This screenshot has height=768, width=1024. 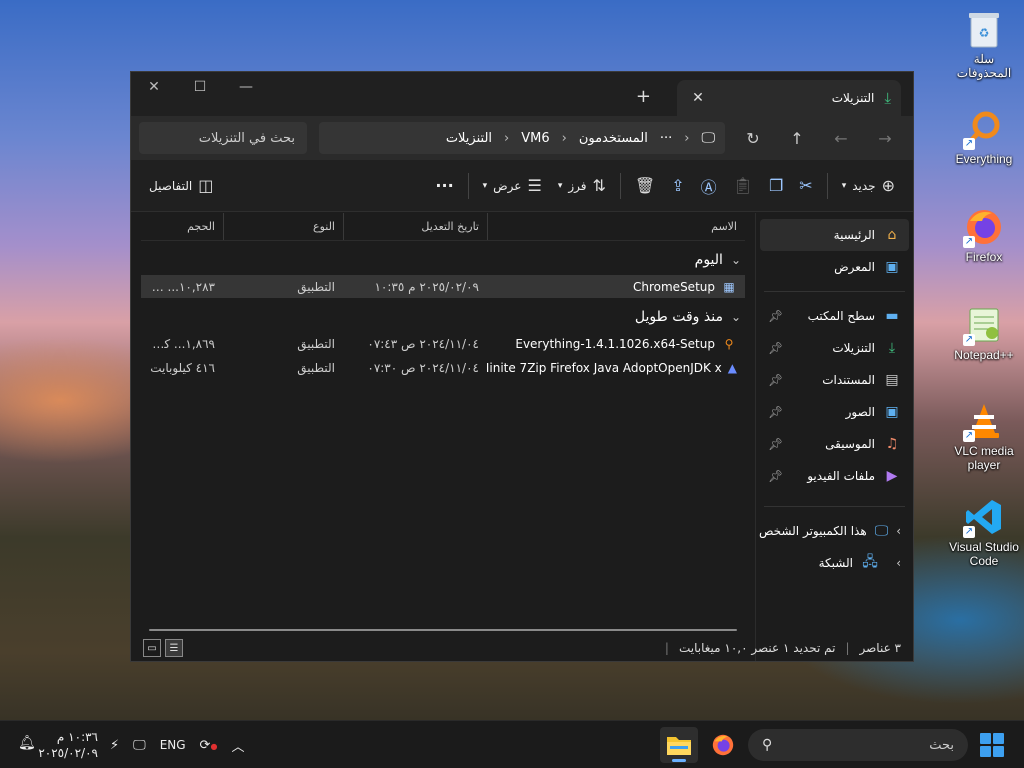 I want to click on sidebar-item-gallery: ▣ المعرض, so click(x=834, y=267).